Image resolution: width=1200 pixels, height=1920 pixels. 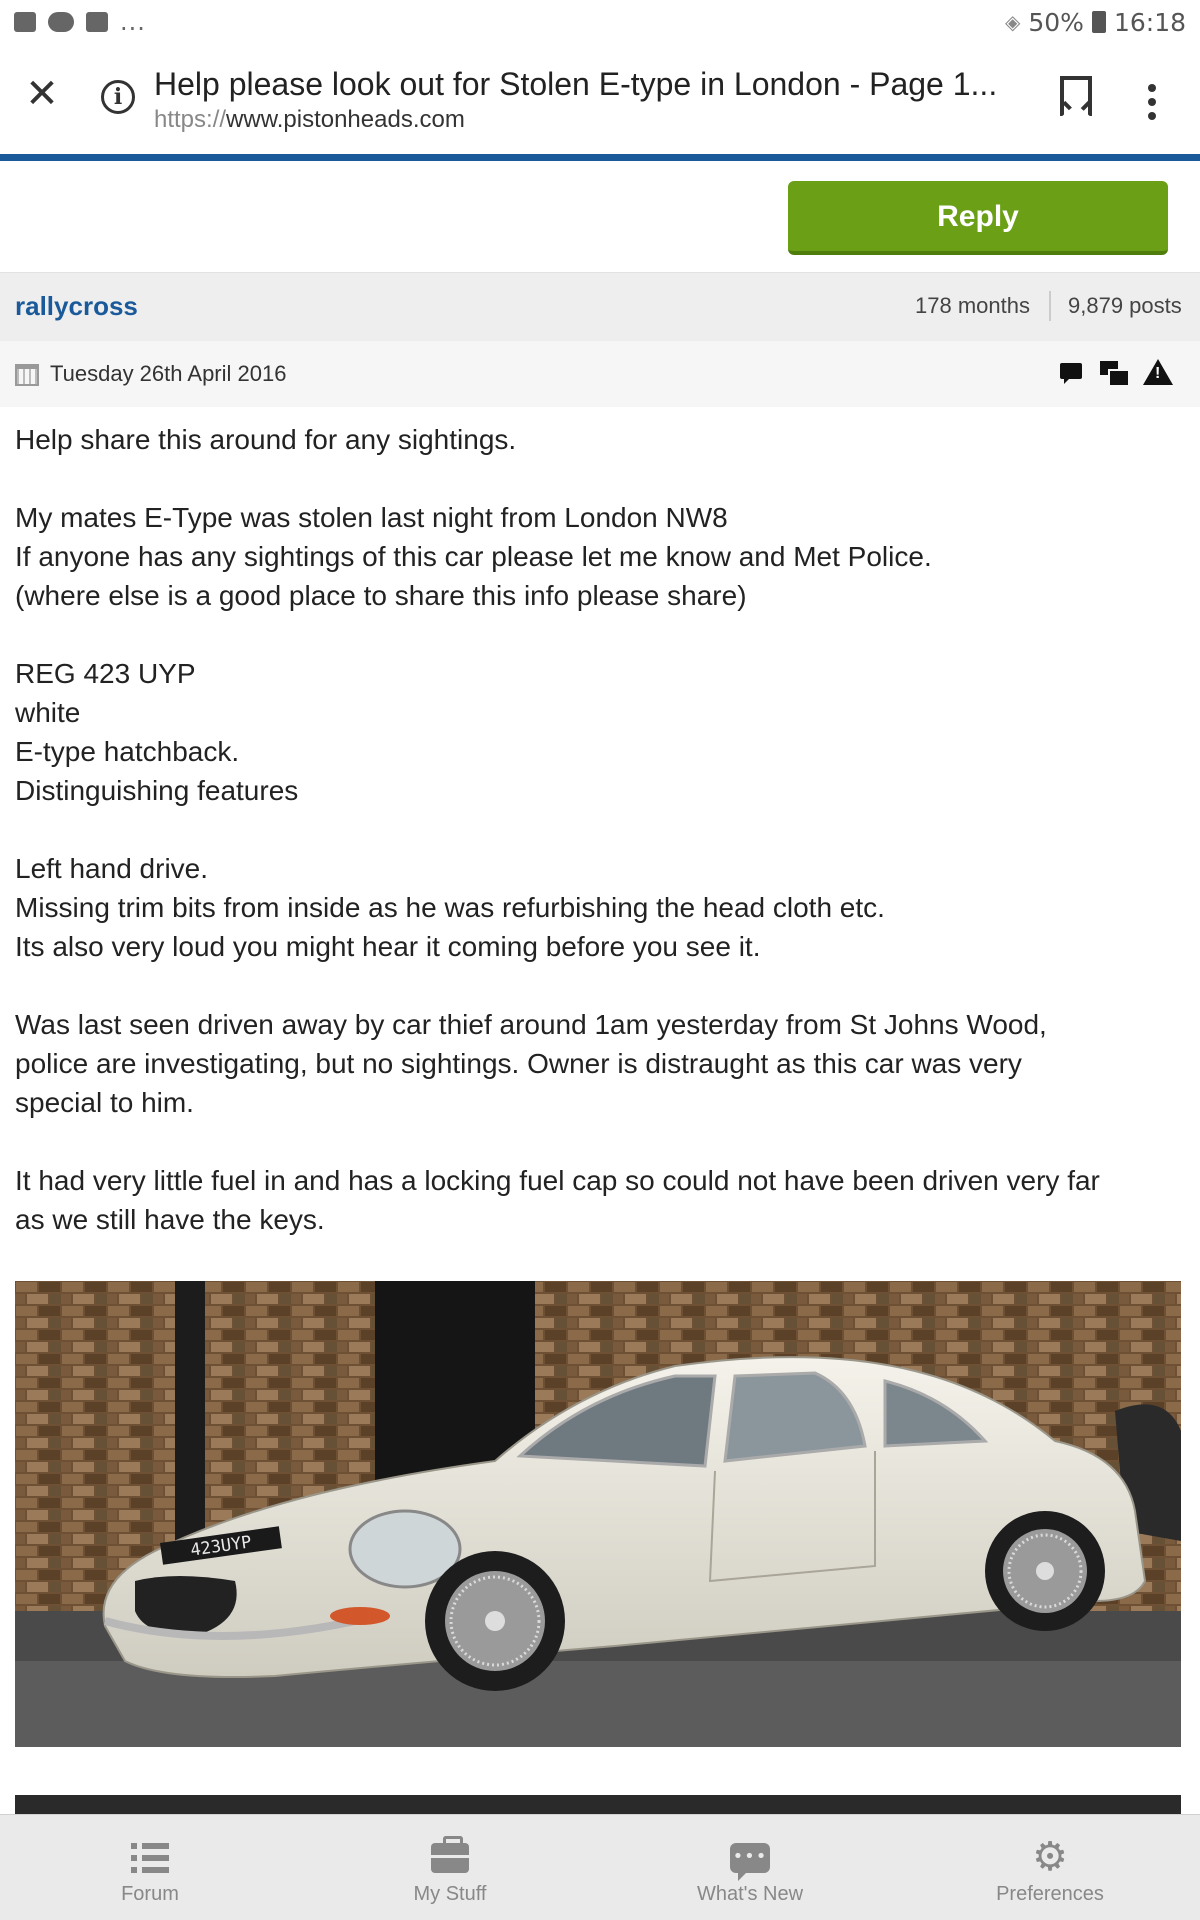 What do you see at coordinates (600, 307) in the screenshot?
I see `post-author-bar: rallycross 178 months 9,879 posts` at bounding box center [600, 307].